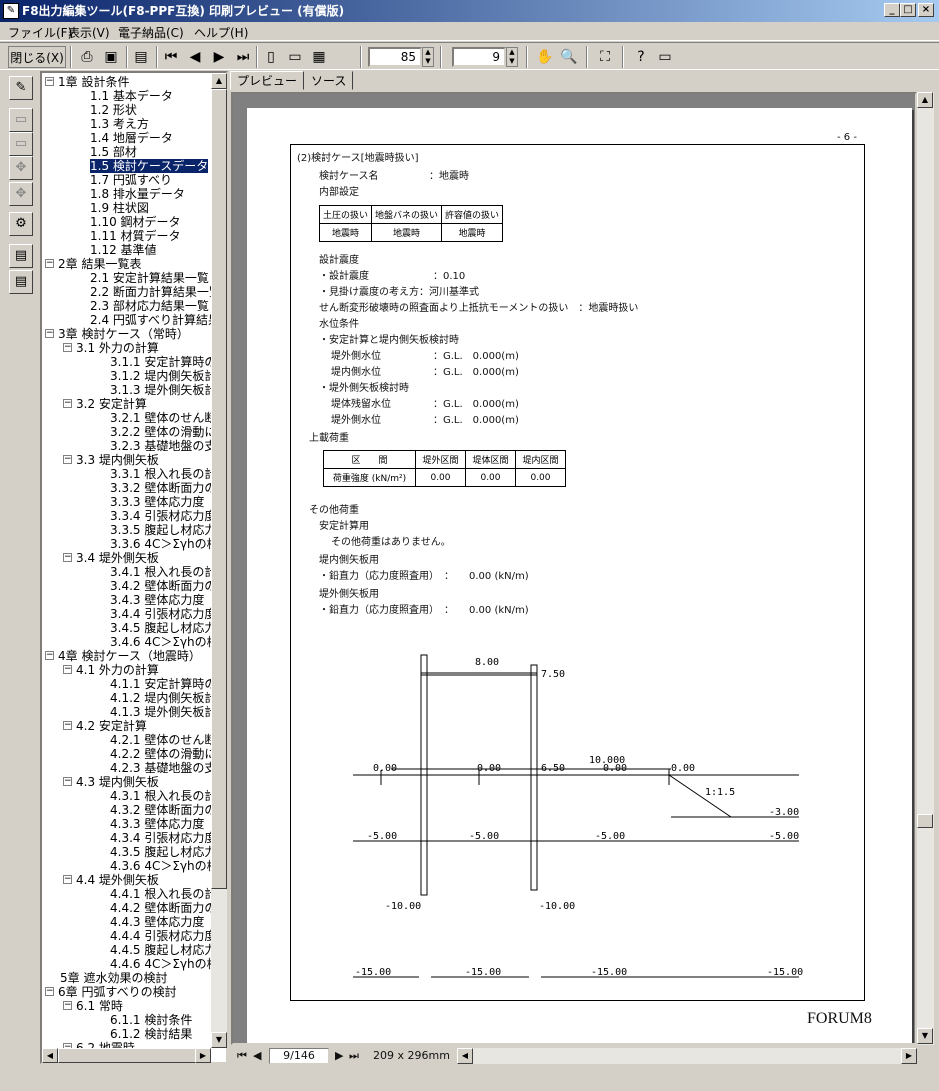 This screenshot has height=1091, width=939. I want to click on tree-node: 2.2 断面力計算結果一覧, so click(155, 292).